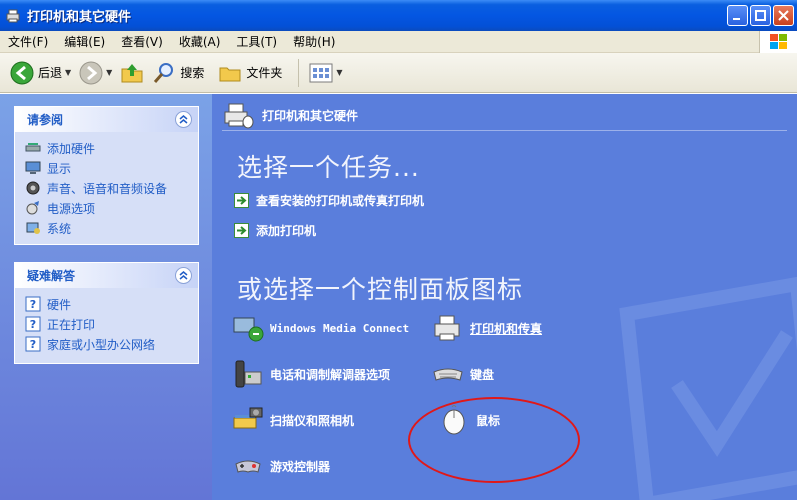 This screenshot has width=797, height=500. Describe the element at coordinates (106, 275) in the screenshot. I see `troubleshoot-header: 疑难解答` at that location.